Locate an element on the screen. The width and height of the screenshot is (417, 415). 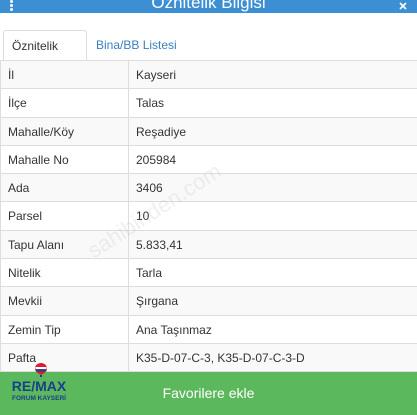
table-row: Zemin Tip Ana Taşınmaz is located at coordinates (208, 329).